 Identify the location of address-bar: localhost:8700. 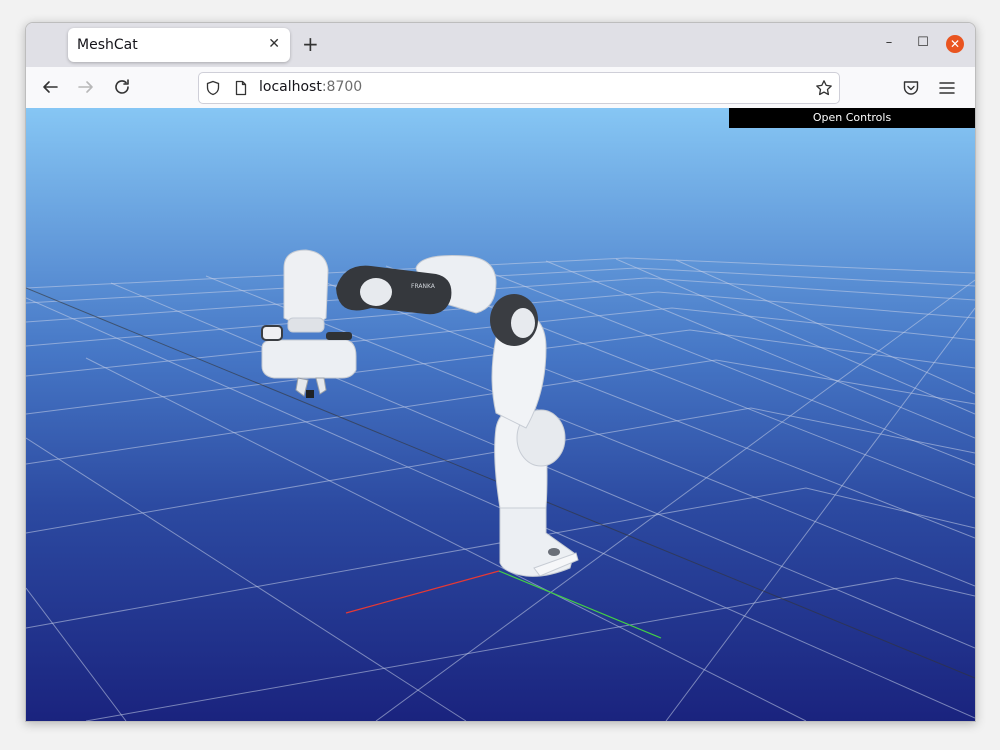
(519, 88).